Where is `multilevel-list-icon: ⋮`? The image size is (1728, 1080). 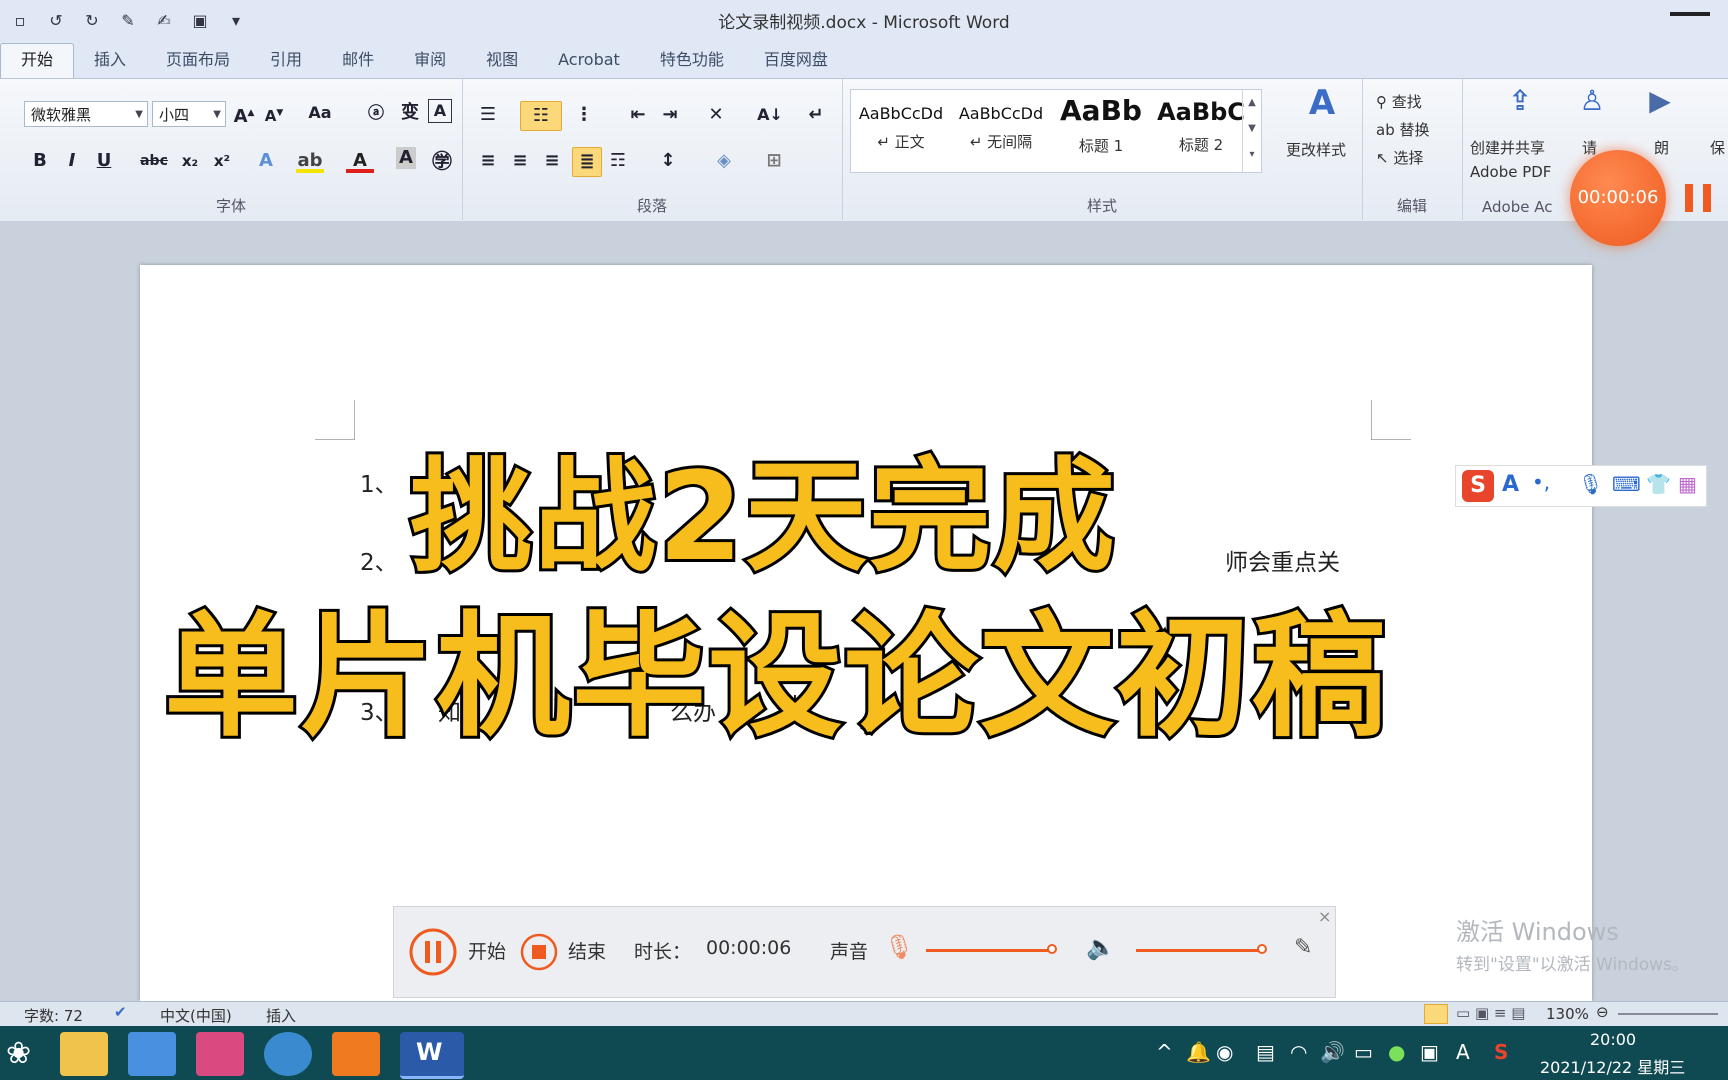
multilevel-list-icon: ⋮ is located at coordinates (584, 115).